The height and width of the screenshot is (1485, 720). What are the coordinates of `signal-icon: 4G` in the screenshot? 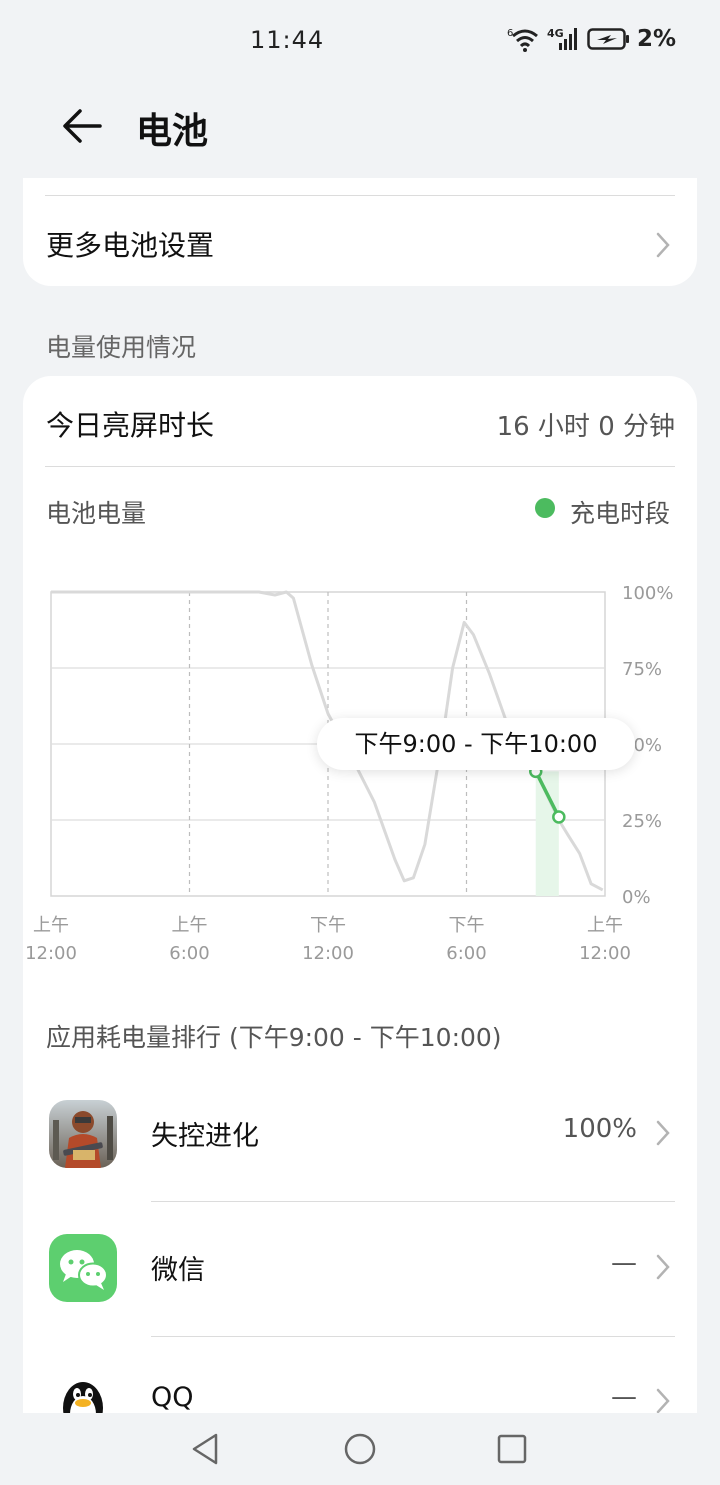 It's located at (564, 39).